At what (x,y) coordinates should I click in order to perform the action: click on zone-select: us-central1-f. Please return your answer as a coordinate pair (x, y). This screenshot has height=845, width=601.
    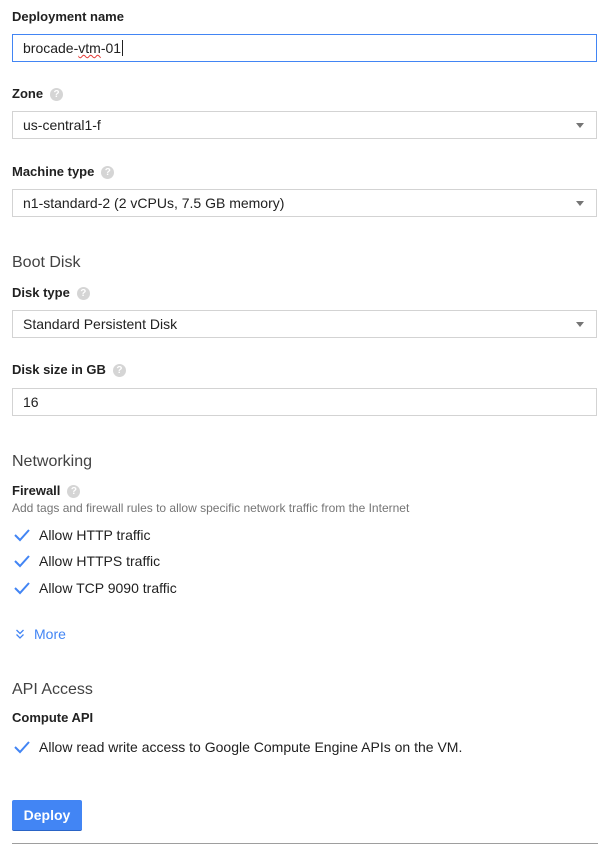
    Looking at the image, I should click on (304, 125).